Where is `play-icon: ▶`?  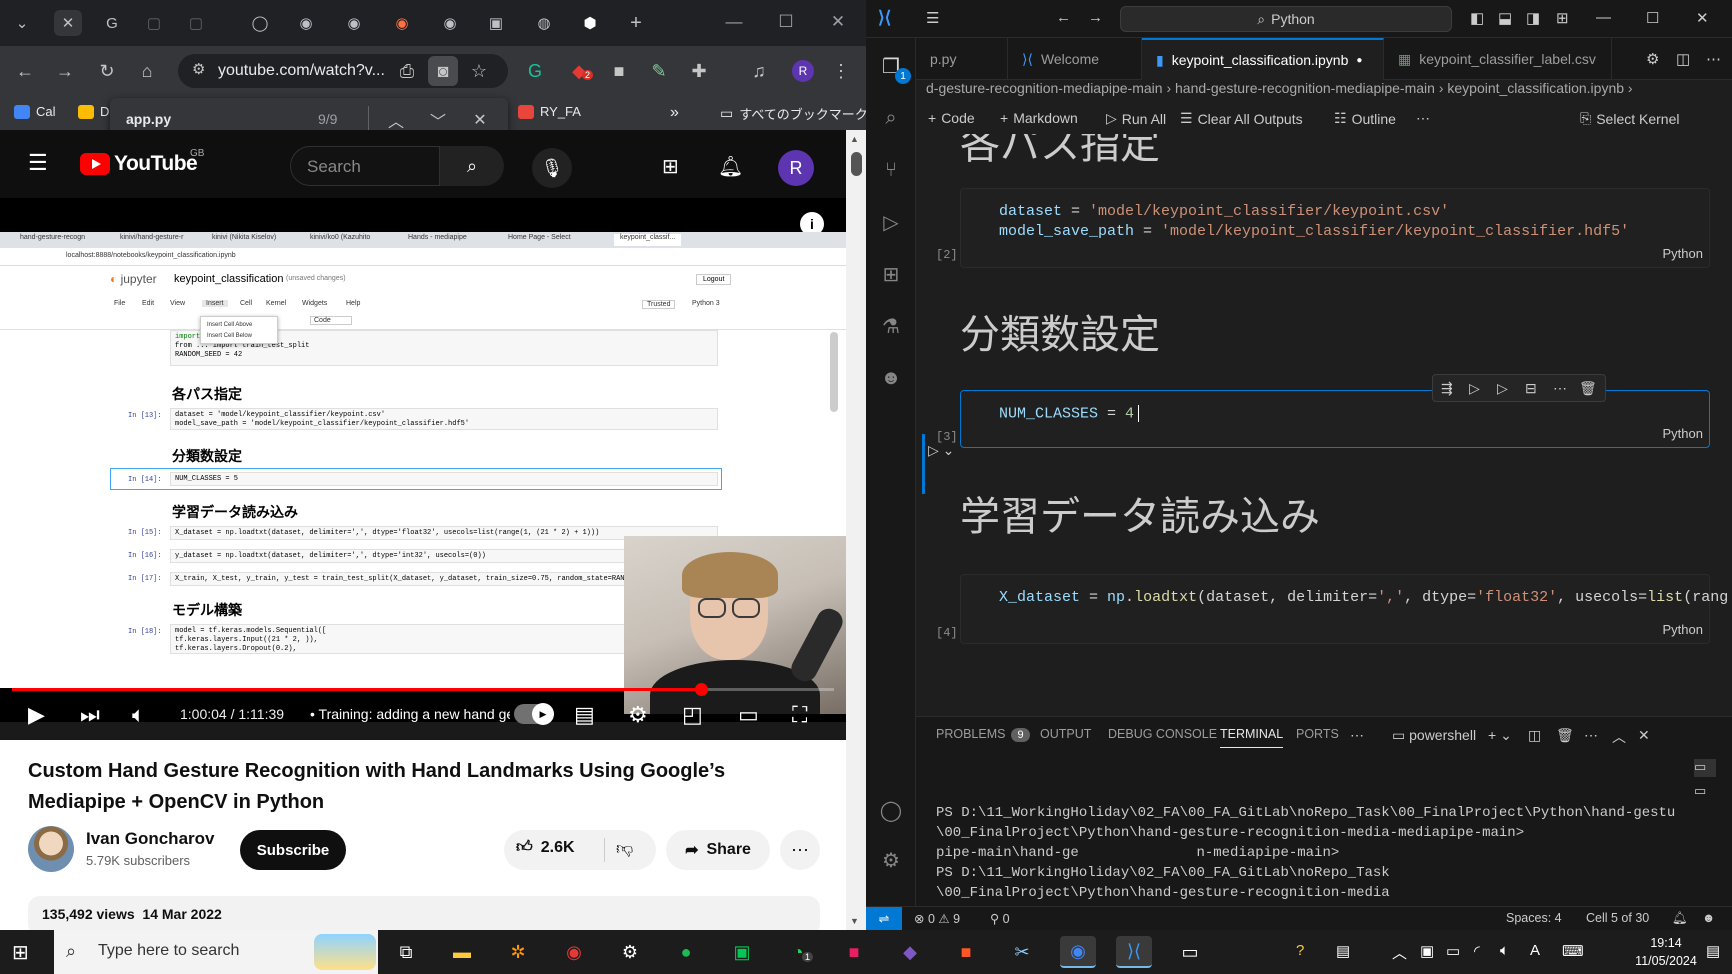 play-icon: ▶ is located at coordinates (36, 715).